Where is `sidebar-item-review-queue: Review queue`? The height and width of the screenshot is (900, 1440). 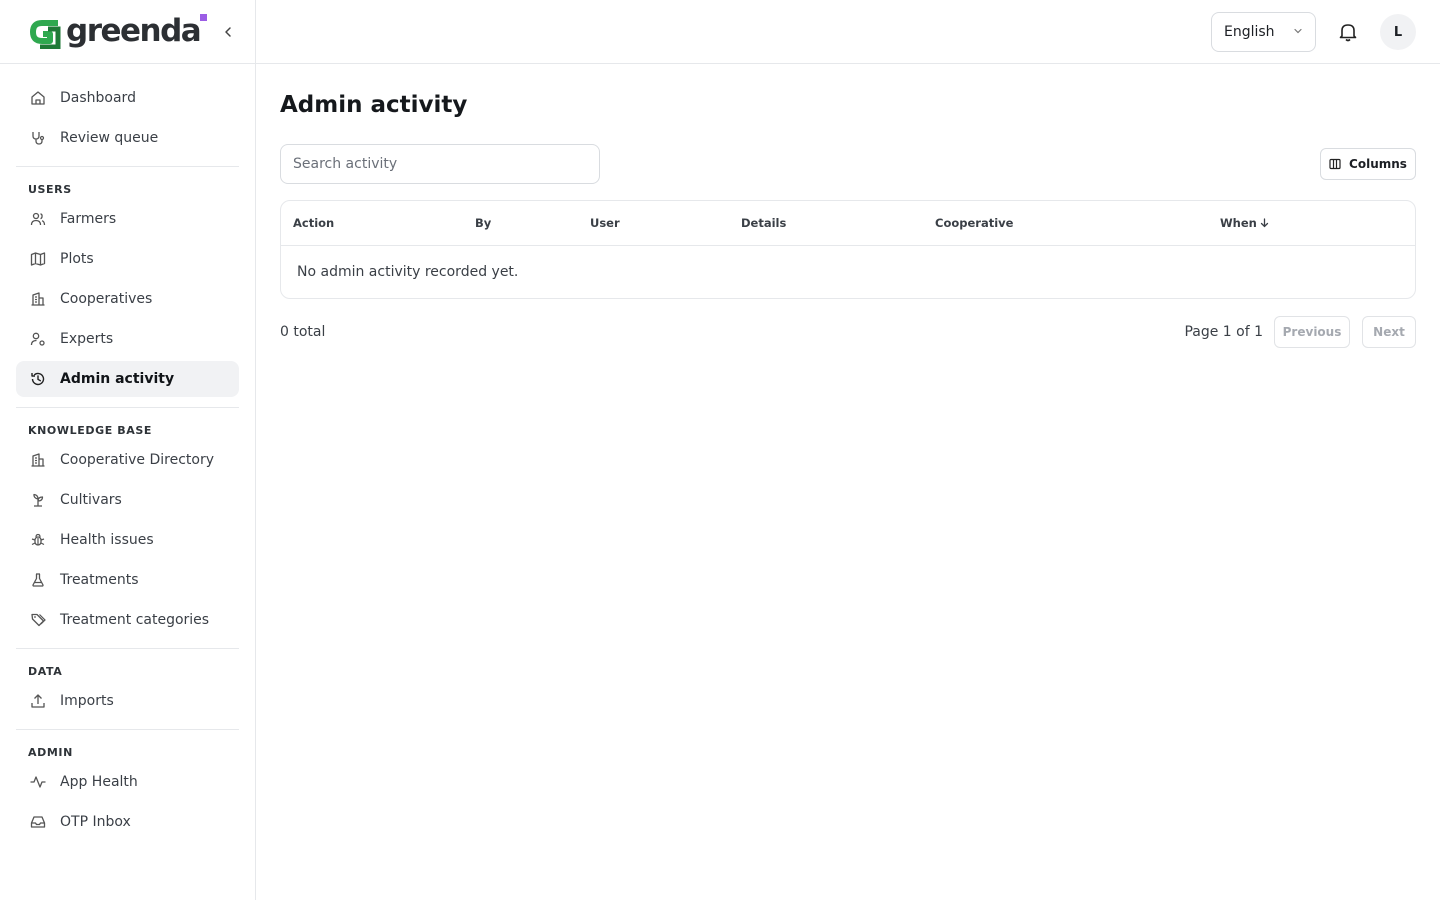
sidebar-item-review-queue: Review queue is located at coordinates (127, 138).